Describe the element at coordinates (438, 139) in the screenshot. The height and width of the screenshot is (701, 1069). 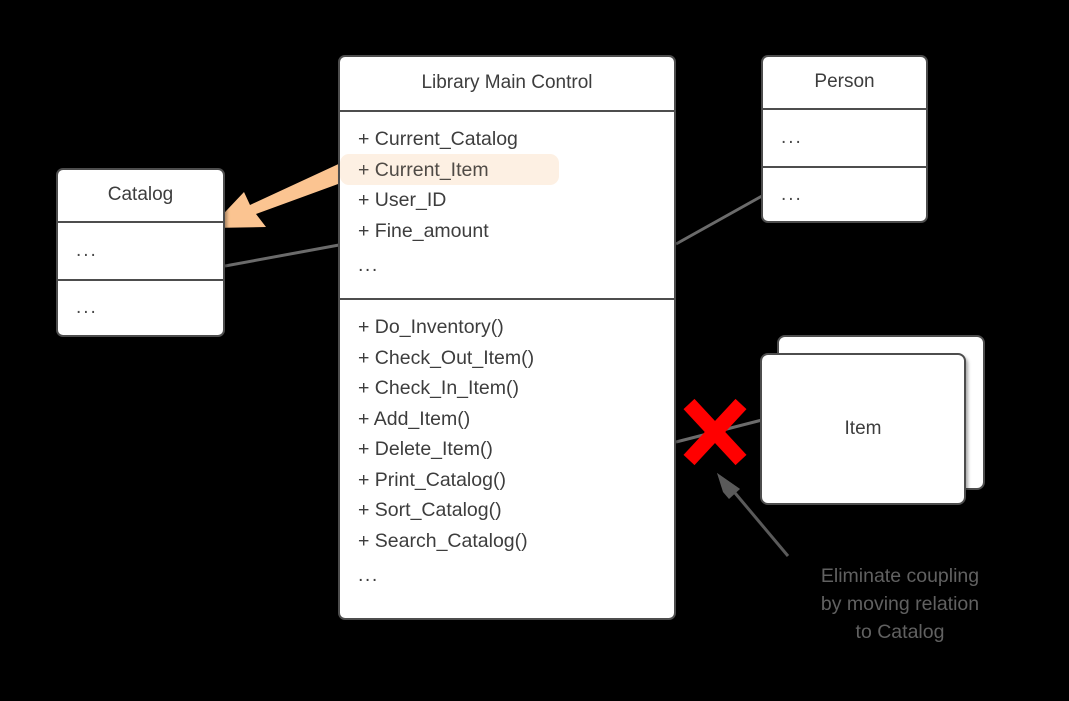
I see `attribute-row: + Current_Catalog` at that location.